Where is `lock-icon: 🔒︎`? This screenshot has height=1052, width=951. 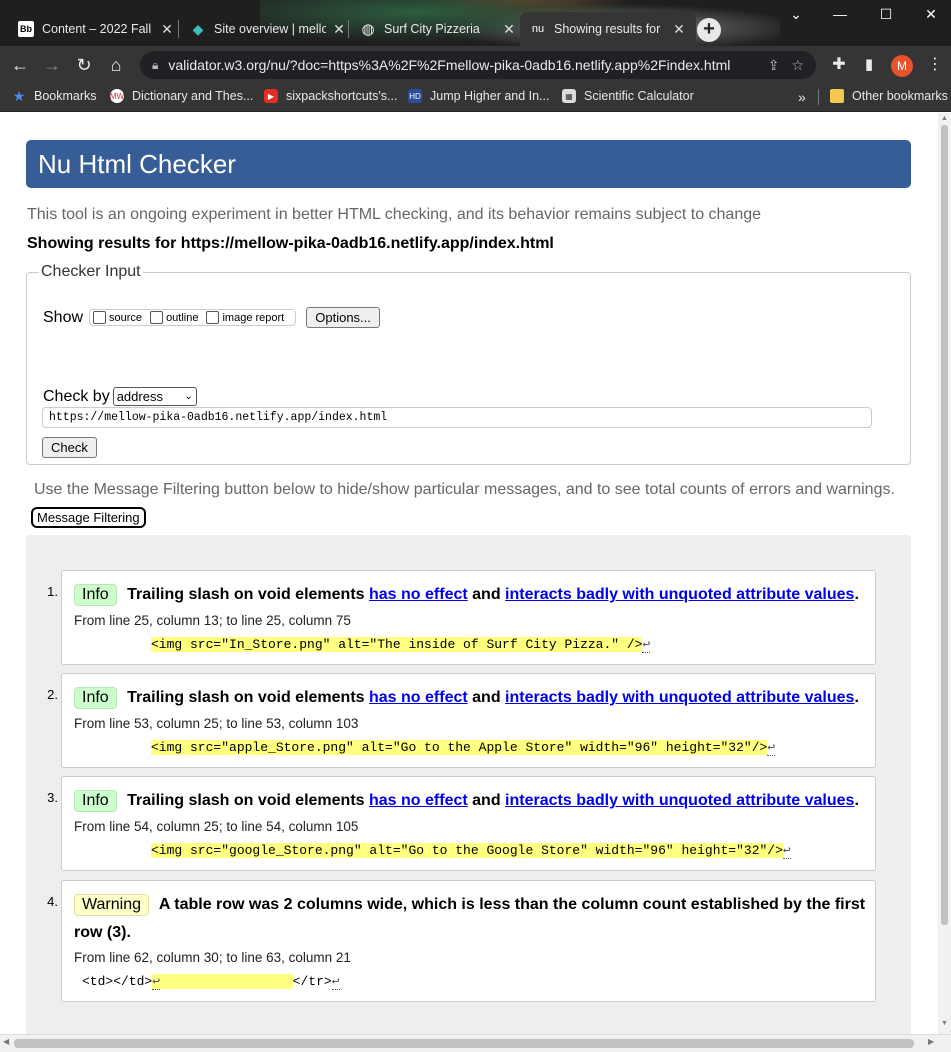
lock-icon: 🔒︎ is located at coordinates (155, 65).